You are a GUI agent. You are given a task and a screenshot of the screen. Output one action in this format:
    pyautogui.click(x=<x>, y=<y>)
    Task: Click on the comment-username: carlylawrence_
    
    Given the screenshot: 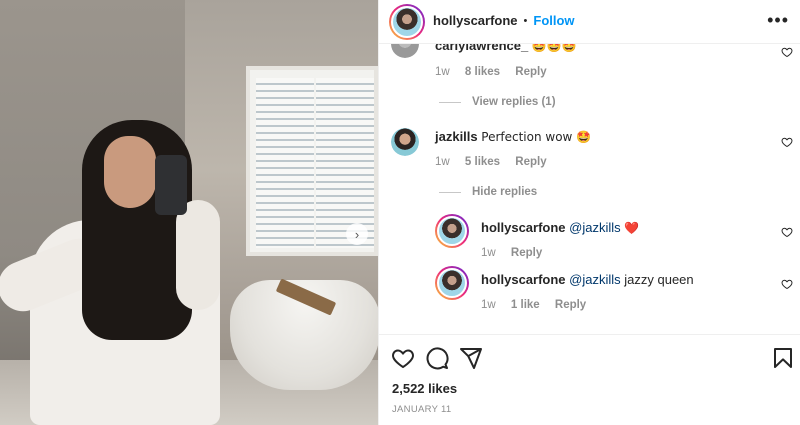 What is the action you would take?
    pyautogui.click(x=481, y=48)
    